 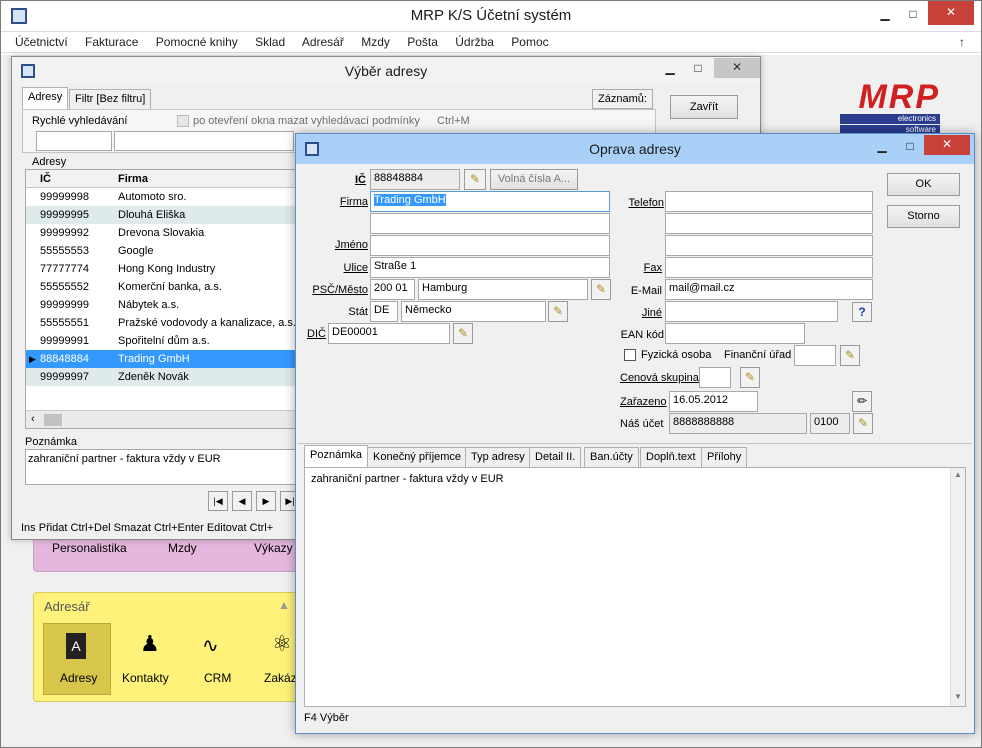 I want to click on tab-poznamka: Poznámka, so click(x=336, y=456).